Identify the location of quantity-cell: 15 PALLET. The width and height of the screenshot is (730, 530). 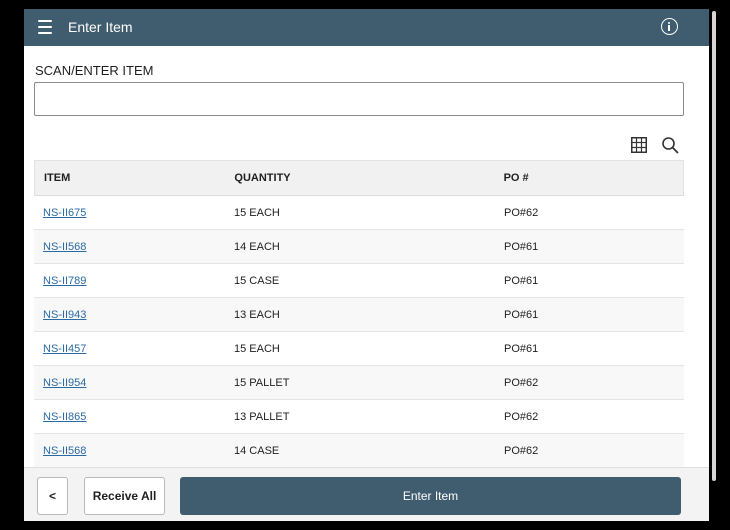
(262, 382).